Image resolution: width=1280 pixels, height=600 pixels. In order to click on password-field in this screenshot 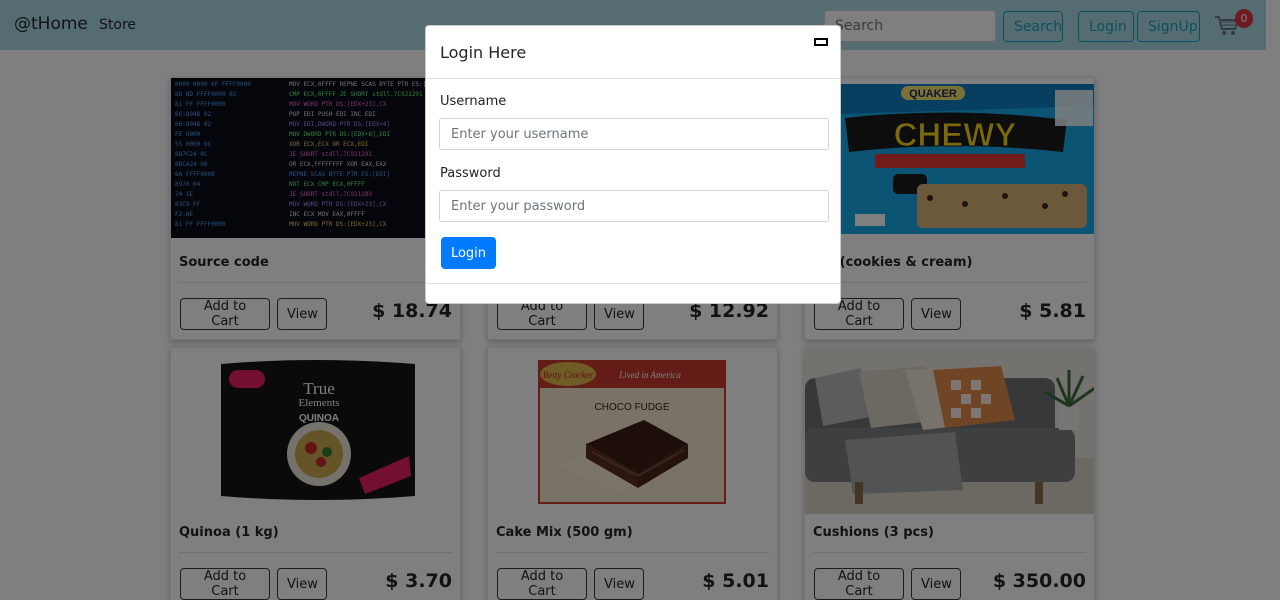, I will do `click(634, 206)`.